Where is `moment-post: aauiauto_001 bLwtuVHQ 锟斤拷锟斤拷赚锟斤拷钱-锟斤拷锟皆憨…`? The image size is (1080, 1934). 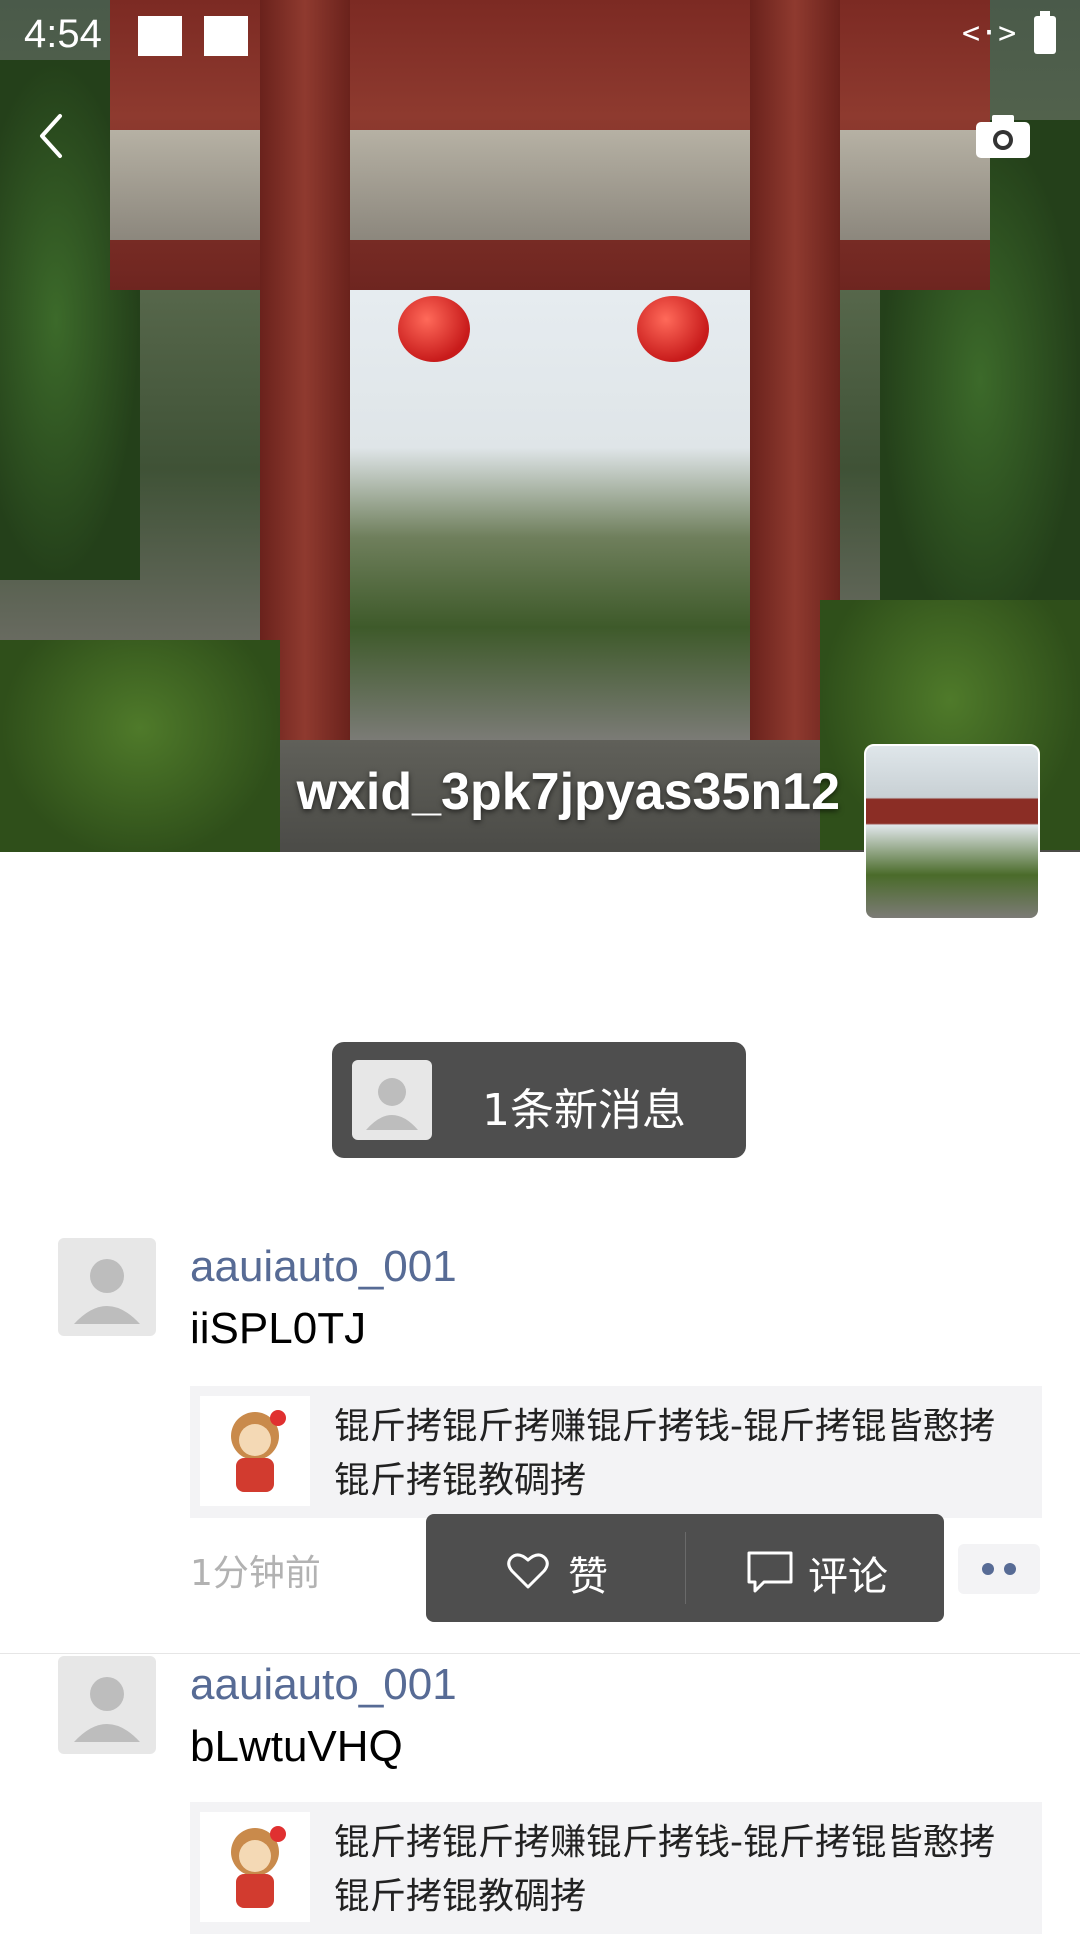
moment-post: aauiauto_001 bLwtuVHQ 锟斤拷锟斤拷赚锟斤拷钱-锟斤拷锟皆憨… is located at coordinates (540, 1793).